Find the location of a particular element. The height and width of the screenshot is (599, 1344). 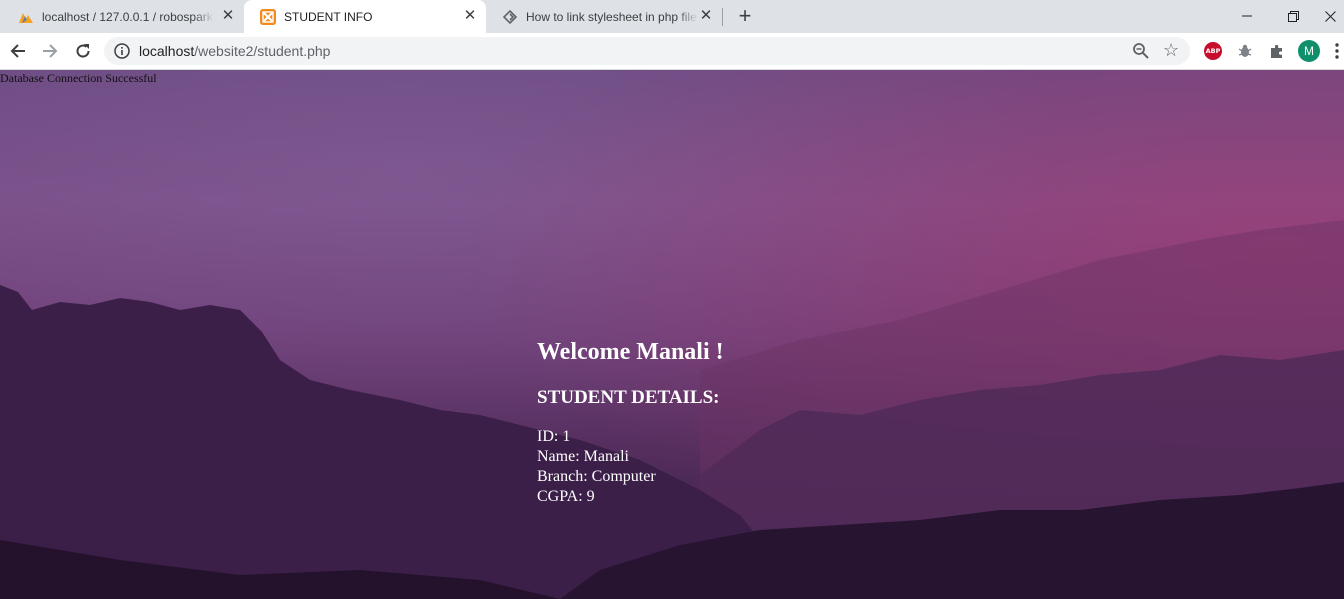

forward-arrow-icon is located at coordinates (50, 51).